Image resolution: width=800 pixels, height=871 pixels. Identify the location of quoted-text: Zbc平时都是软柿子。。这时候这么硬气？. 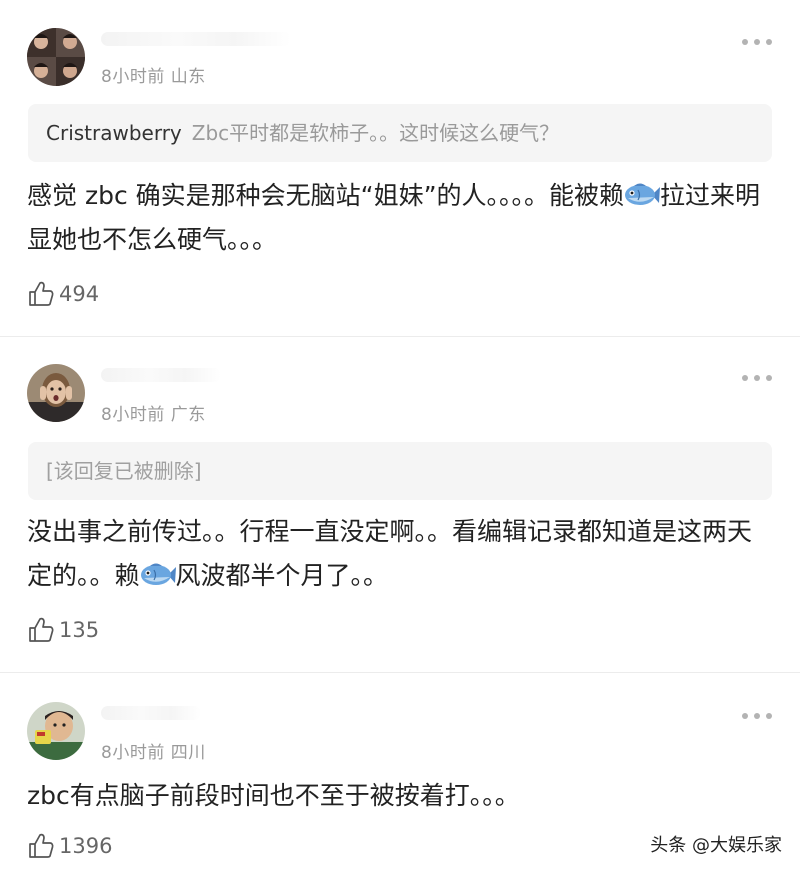
(375, 133).